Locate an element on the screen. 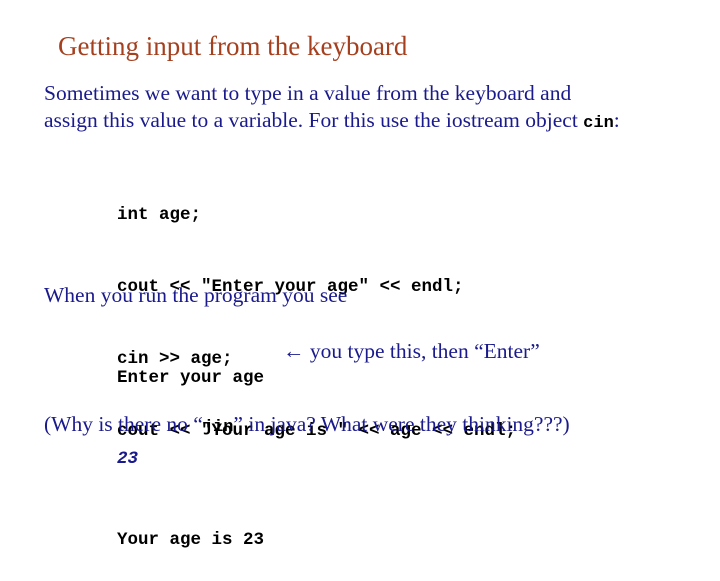  code-line: int age; is located at coordinates (159, 215).